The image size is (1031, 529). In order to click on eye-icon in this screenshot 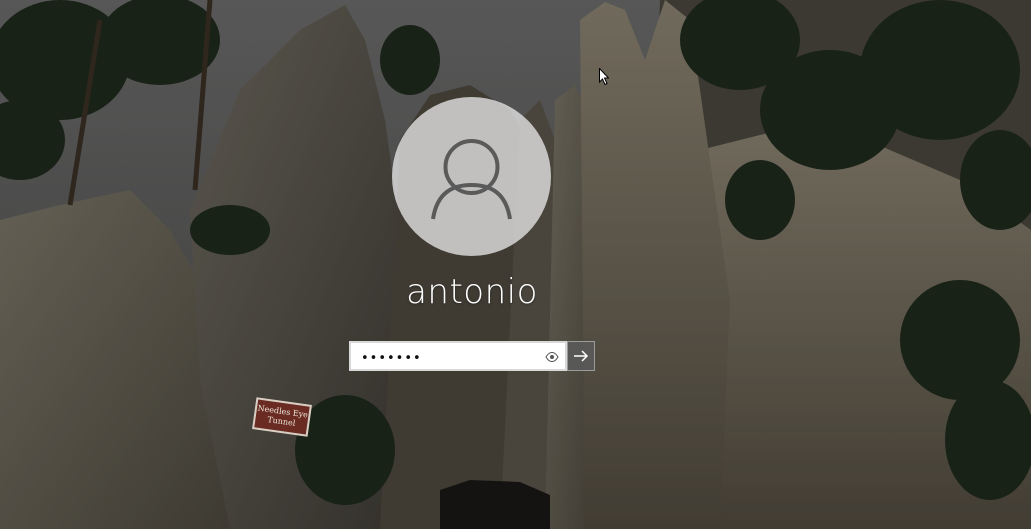, I will do `click(552, 357)`.